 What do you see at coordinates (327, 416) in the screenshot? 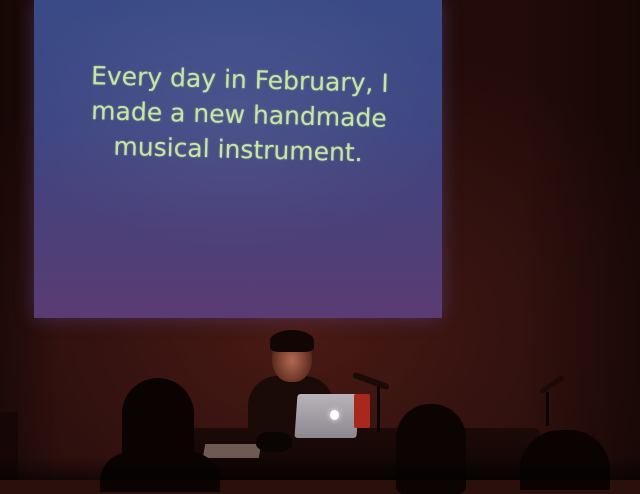
I see `laptop` at bounding box center [327, 416].